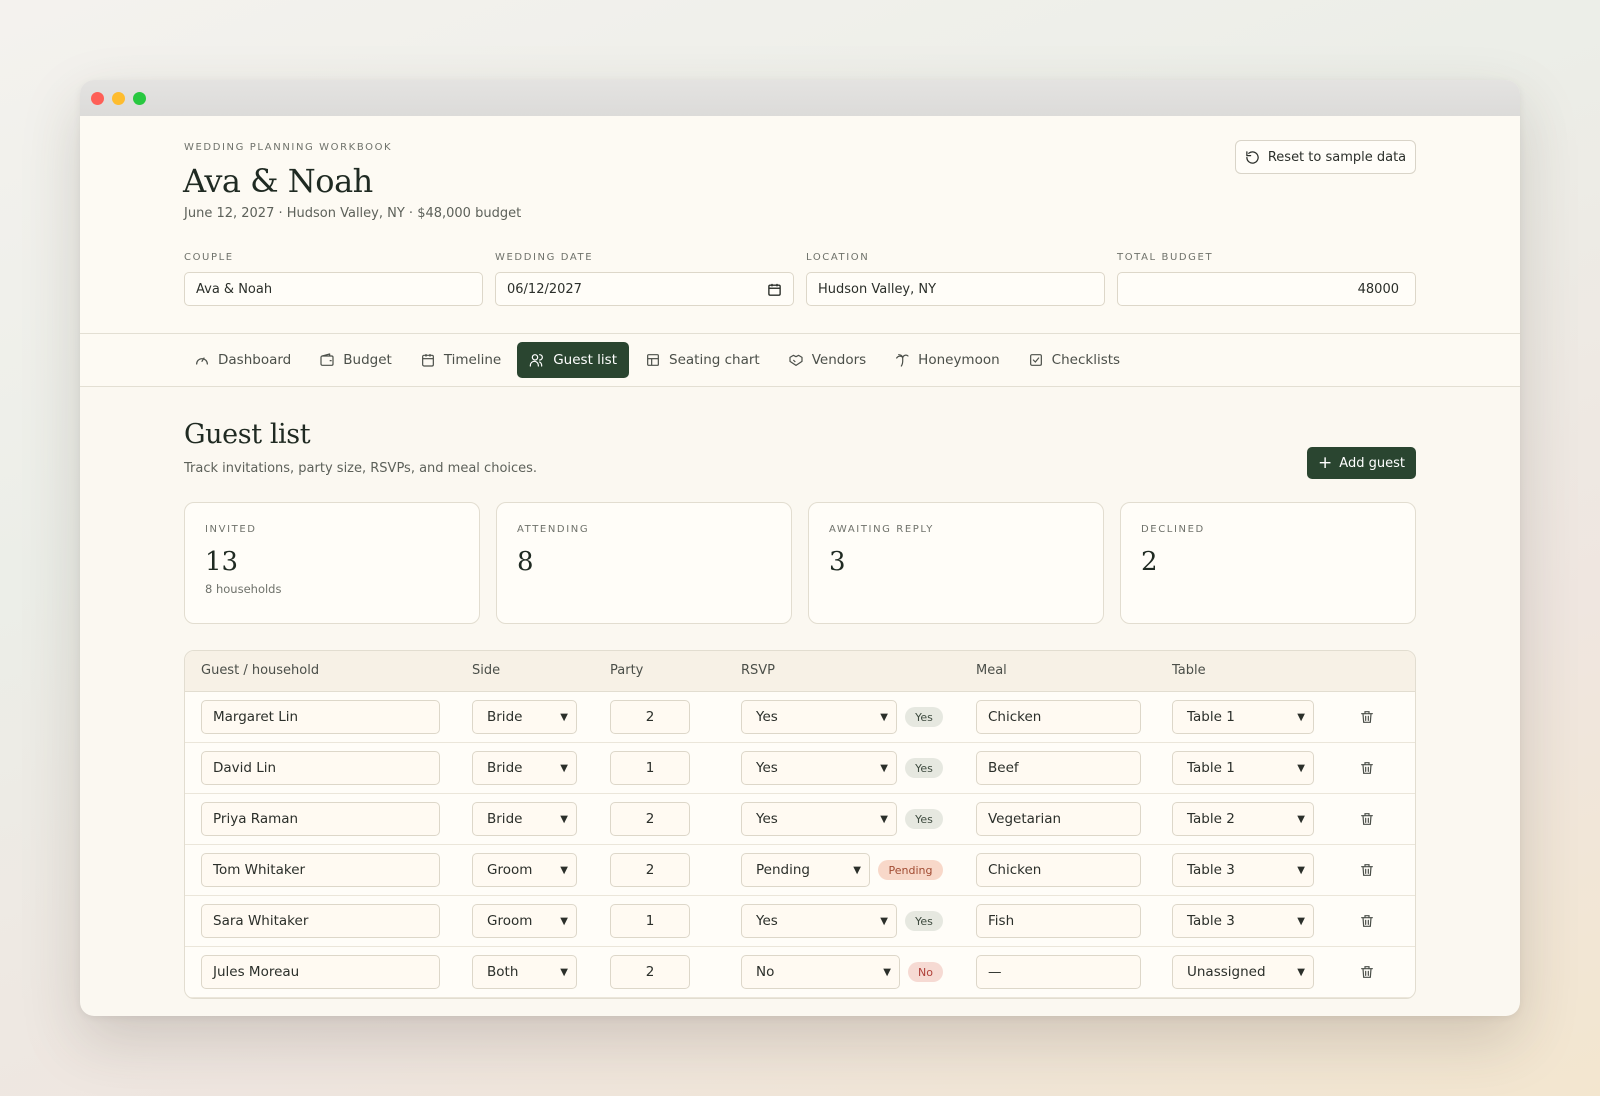 The image size is (1600, 1096). What do you see at coordinates (644, 289) in the screenshot?
I see `wedding-date-input: 06/12/2027` at bounding box center [644, 289].